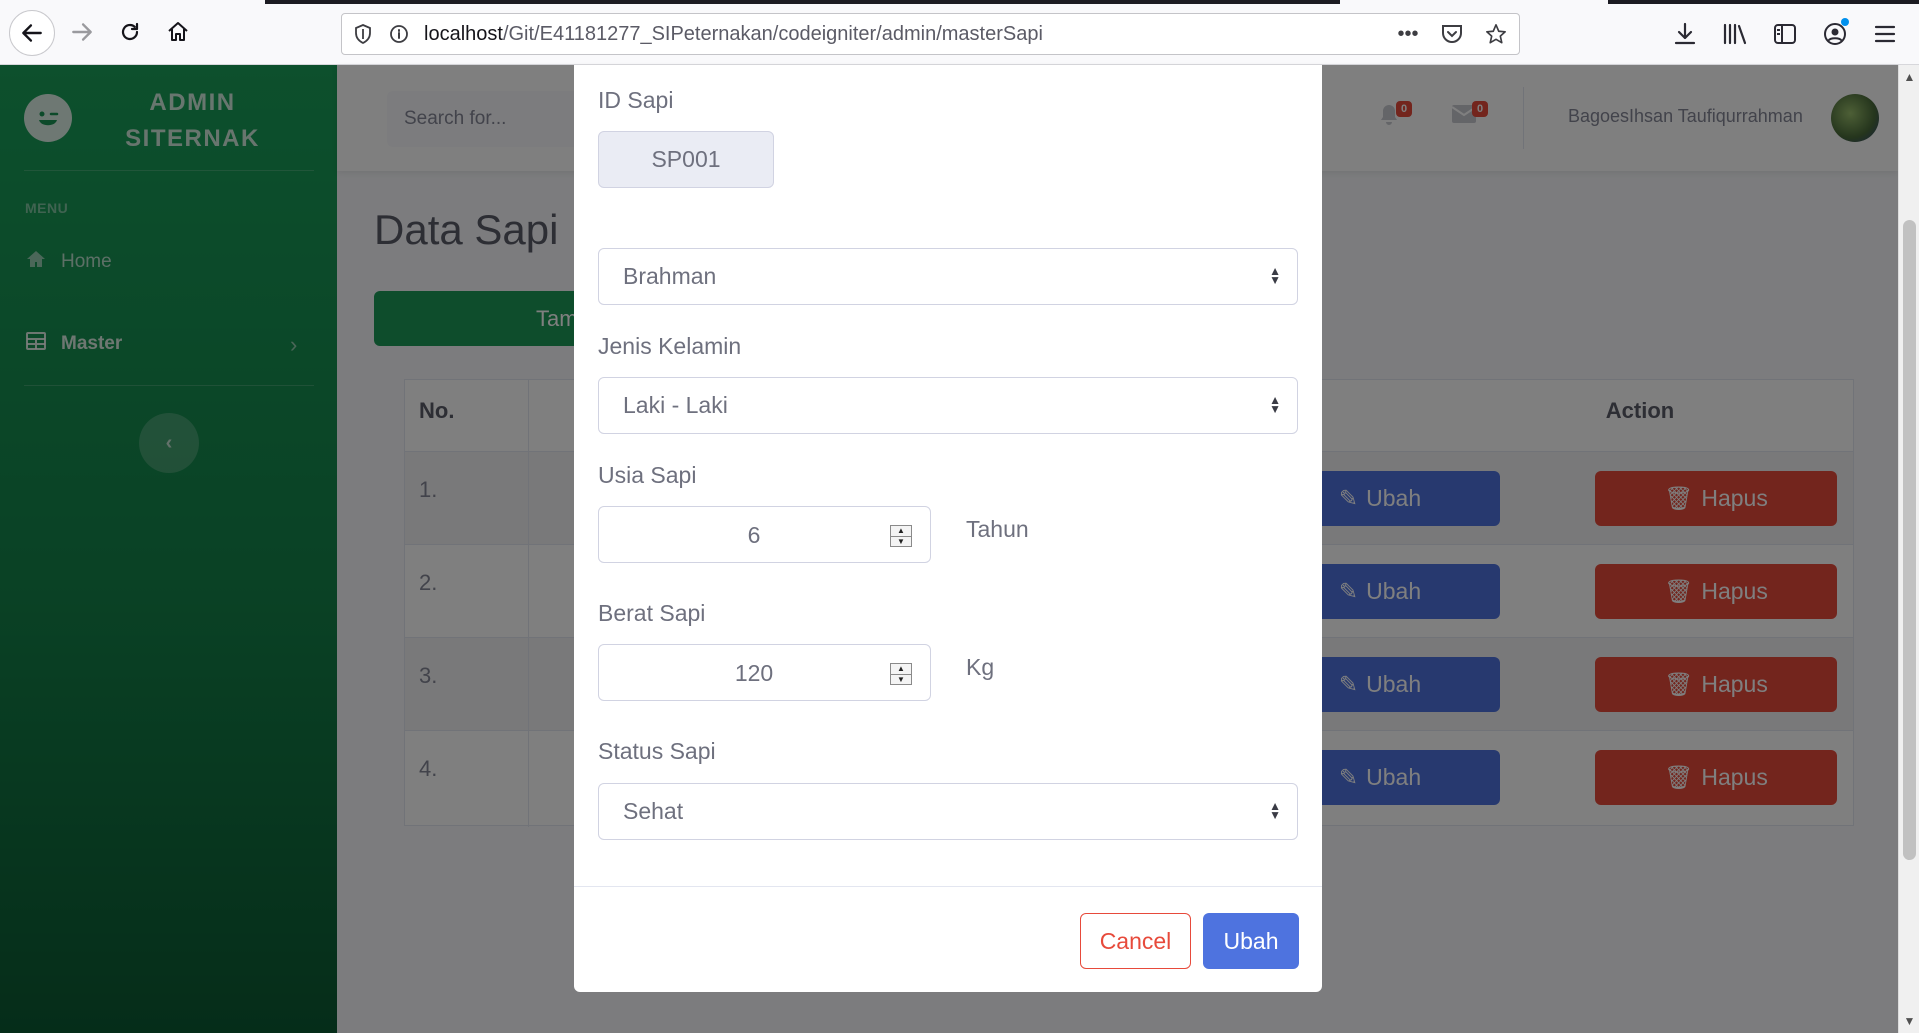 The width and height of the screenshot is (1919, 1033). What do you see at coordinates (653, 811) in the screenshot?
I see `status-value: Sehat` at bounding box center [653, 811].